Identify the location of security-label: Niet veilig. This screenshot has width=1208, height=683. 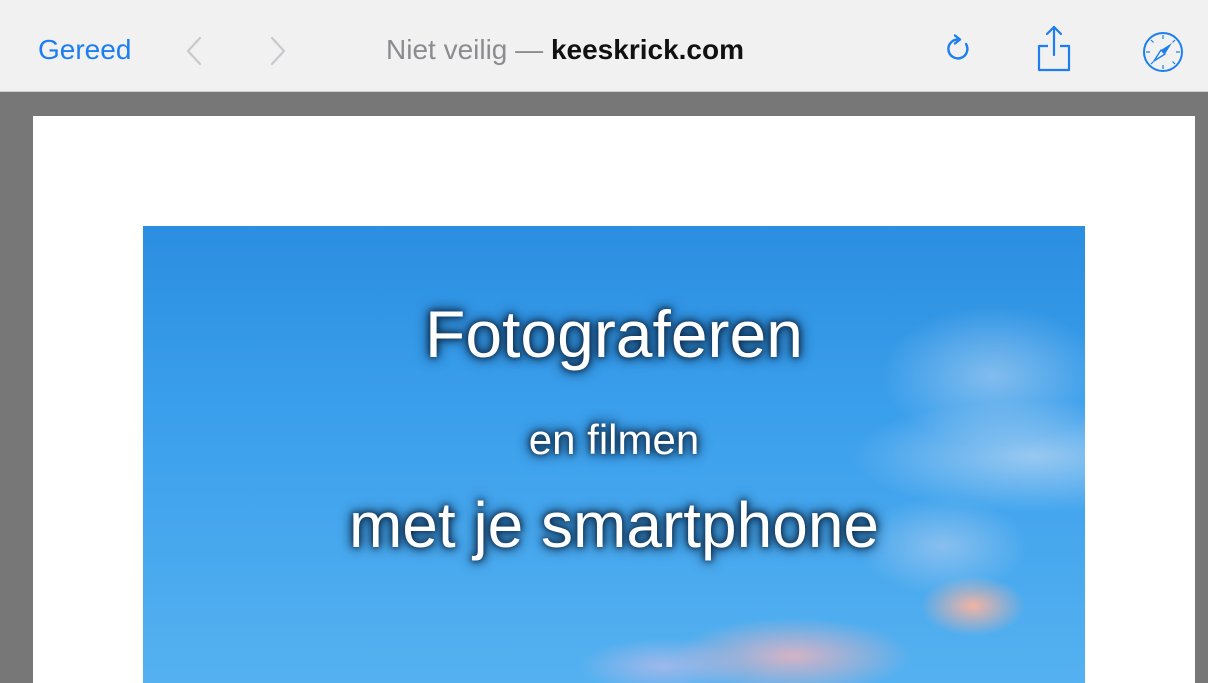
(447, 49).